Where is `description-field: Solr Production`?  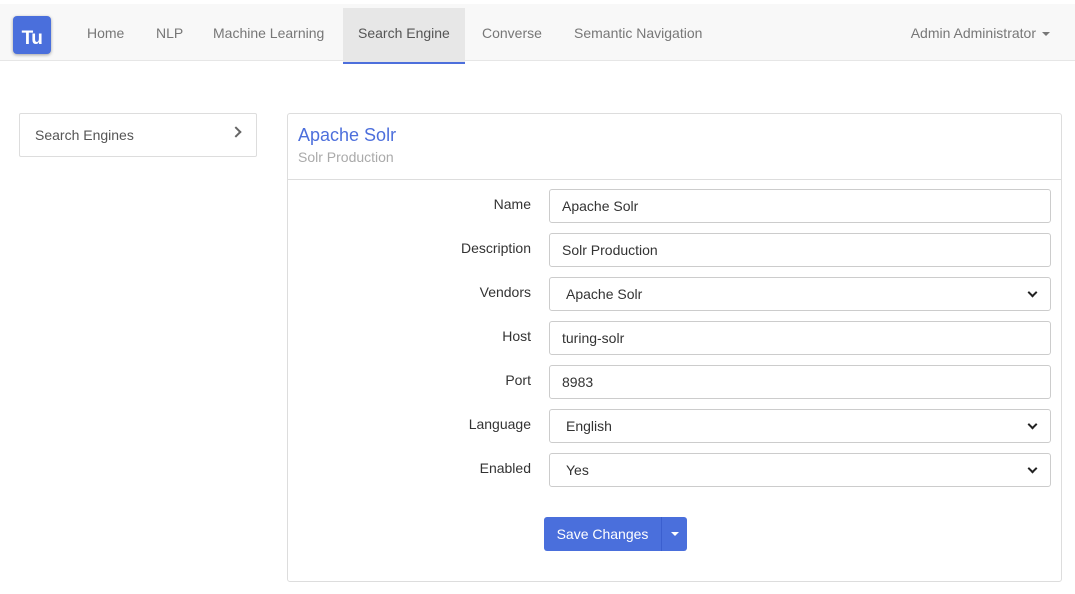 description-field: Solr Production is located at coordinates (800, 250).